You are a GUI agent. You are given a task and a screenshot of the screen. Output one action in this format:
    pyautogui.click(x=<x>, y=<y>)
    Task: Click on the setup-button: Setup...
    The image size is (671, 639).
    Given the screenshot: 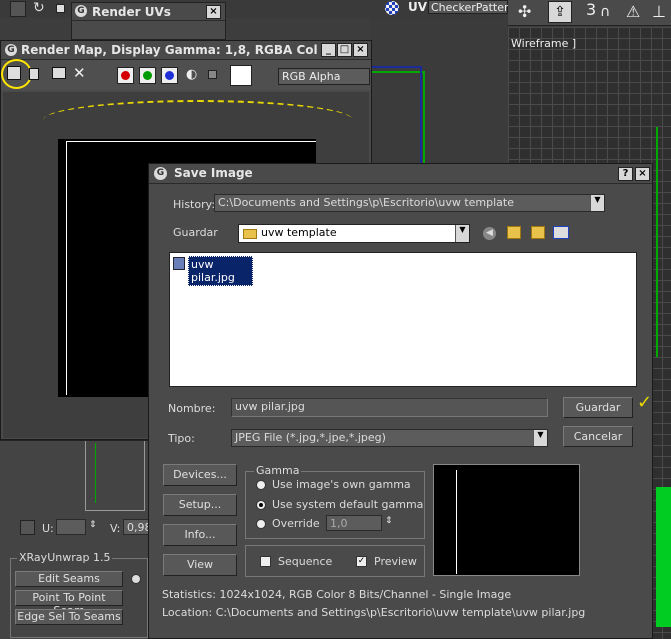 What is the action you would take?
    pyautogui.click(x=200, y=505)
    